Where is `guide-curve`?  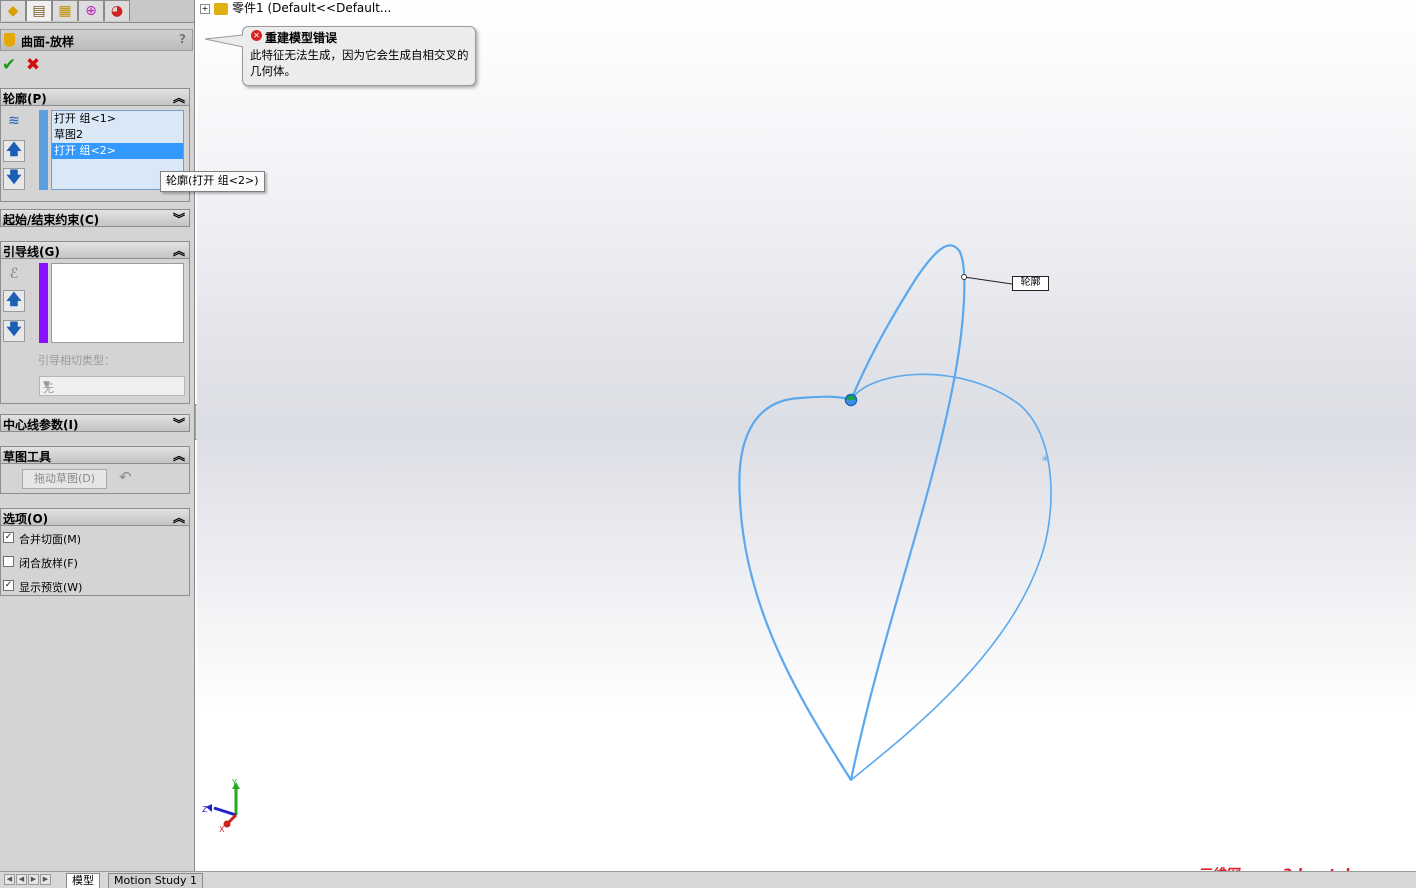
guide-curve is located at coordinates (907, 512).